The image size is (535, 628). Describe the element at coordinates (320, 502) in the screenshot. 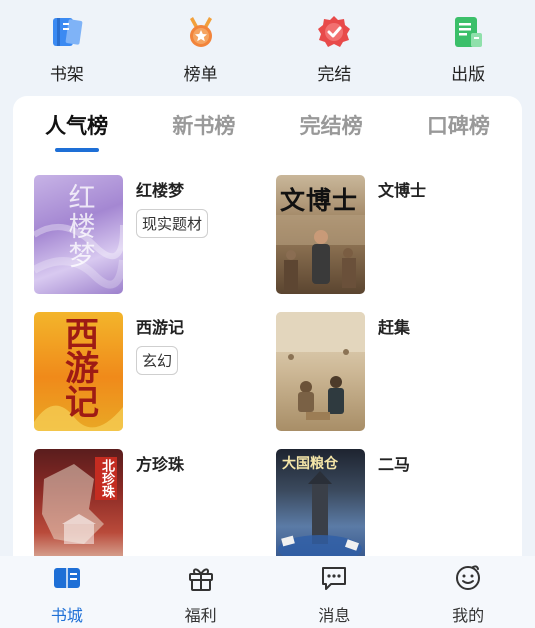

I see `book-cover: 大国粮仓` at that location.